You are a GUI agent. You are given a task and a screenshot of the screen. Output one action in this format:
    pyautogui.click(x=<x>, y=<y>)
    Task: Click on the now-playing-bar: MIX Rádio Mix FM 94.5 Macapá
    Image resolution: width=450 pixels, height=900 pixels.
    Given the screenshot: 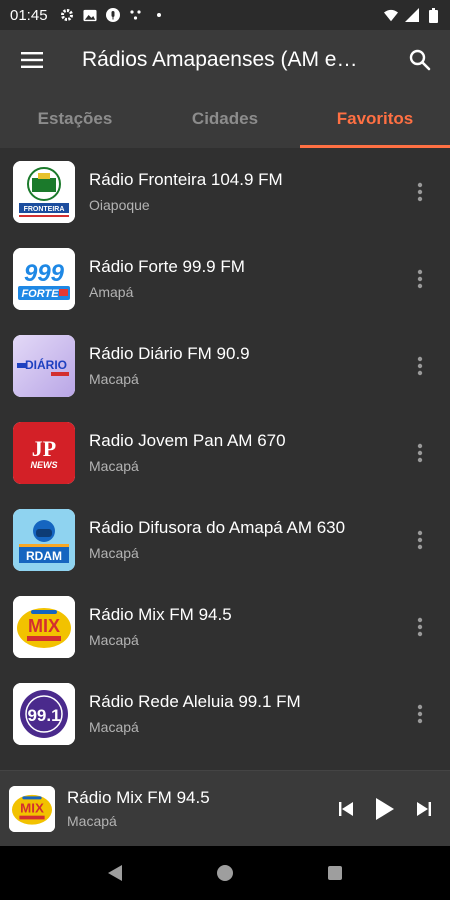 What is the action you would take?
    pyautogui.click(x=225, y=808)
    